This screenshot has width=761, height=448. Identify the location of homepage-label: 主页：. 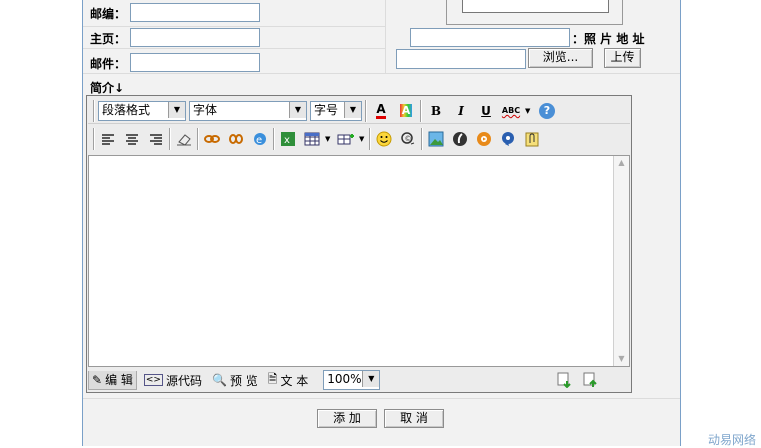
(108, 39).